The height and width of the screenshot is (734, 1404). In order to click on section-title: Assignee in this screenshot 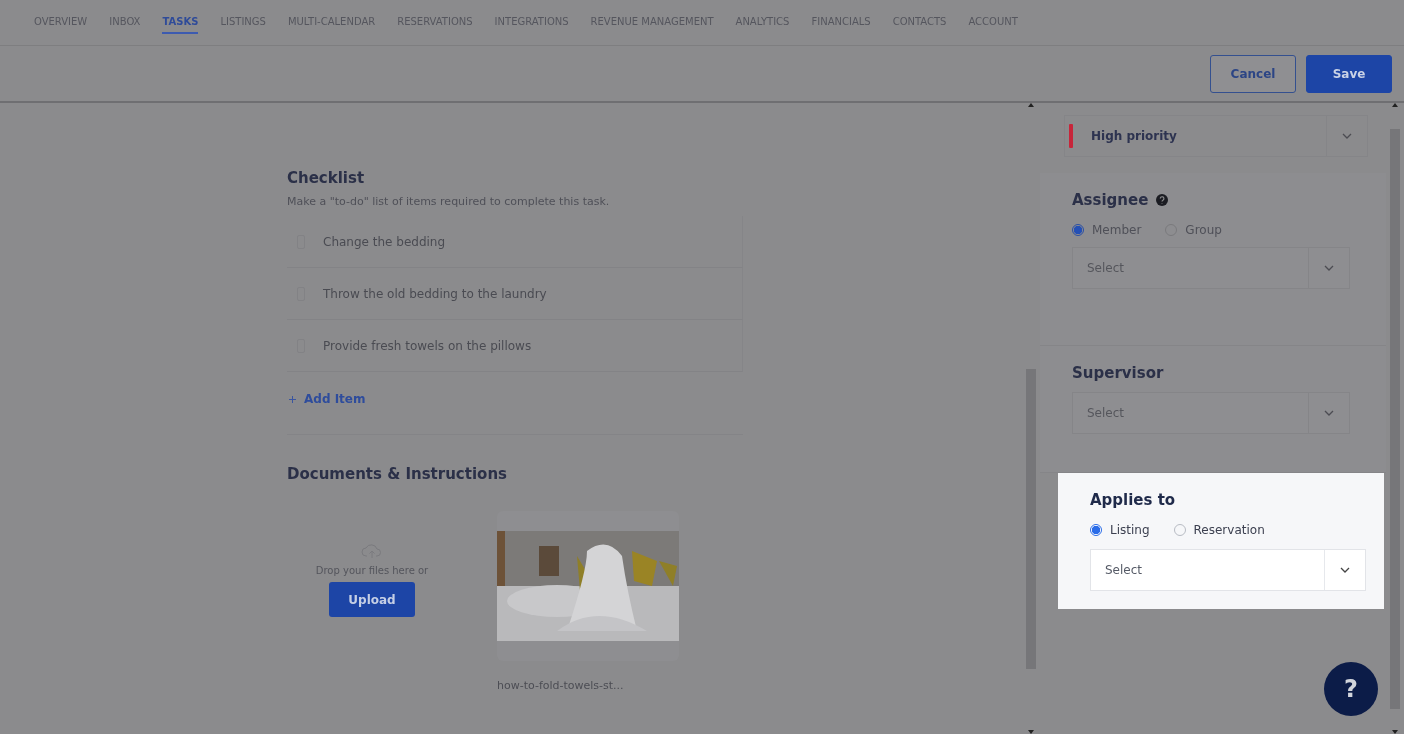, I will do `click(1110, 200)`.